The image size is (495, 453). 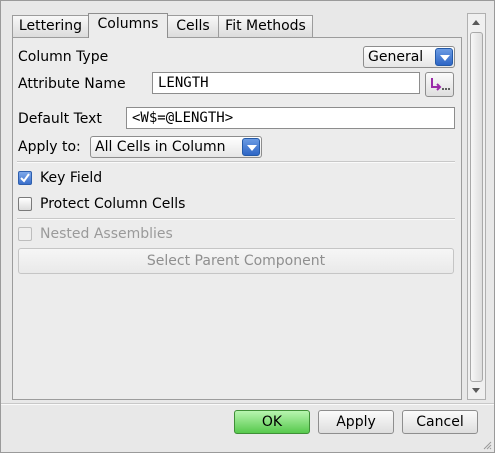 I want to click on nested-assemblies-label: Nested Assemblies, so click(x=106, y=234).